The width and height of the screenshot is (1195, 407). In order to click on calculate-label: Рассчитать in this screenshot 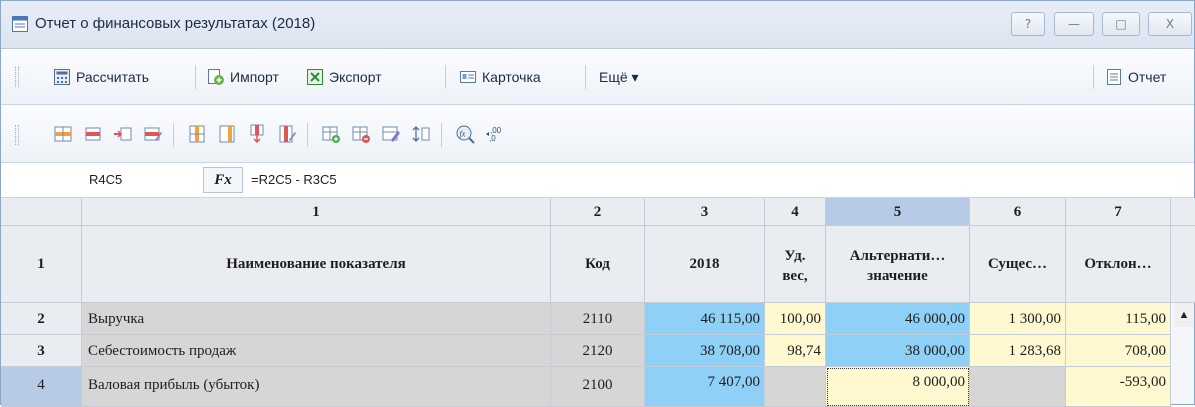, I will do `click(113, 77)`.